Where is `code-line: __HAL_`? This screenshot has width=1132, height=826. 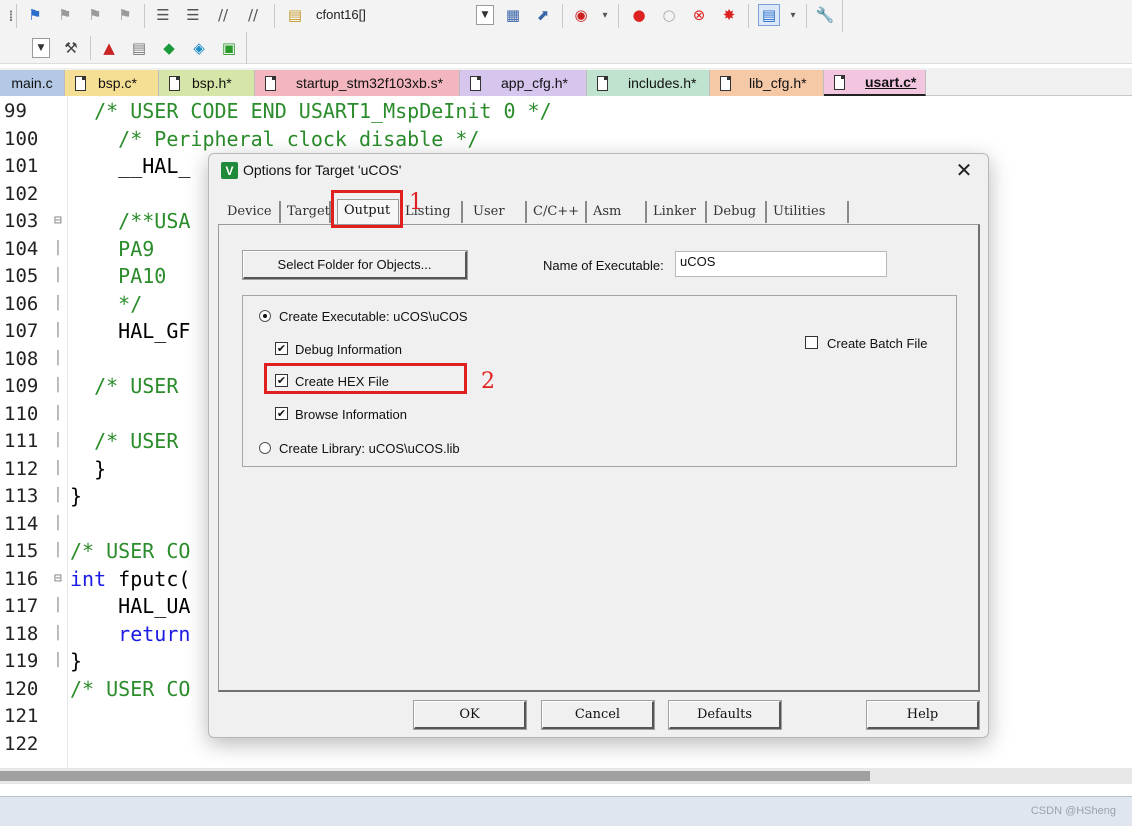
code-line: __HAL_ is located at coordinates (130, 166).